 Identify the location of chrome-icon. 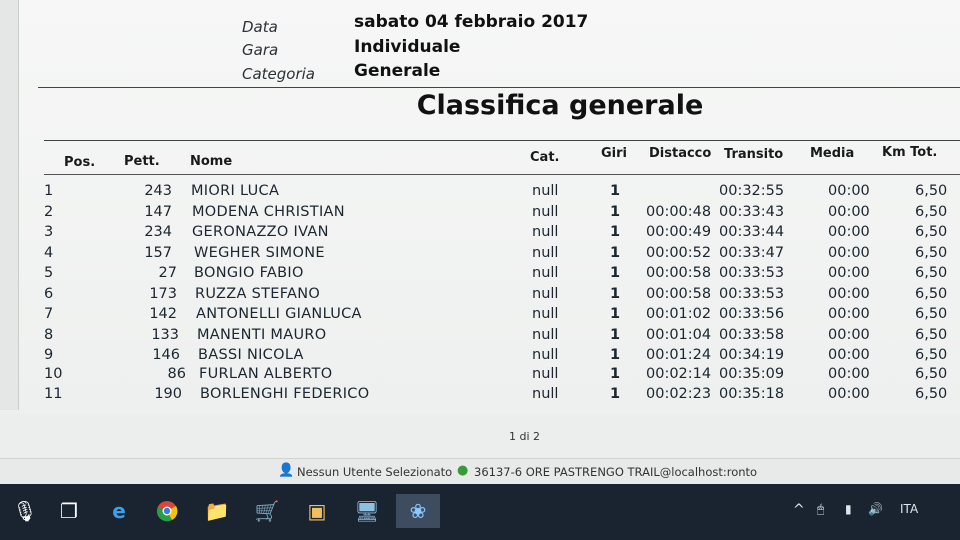
(167, 511).